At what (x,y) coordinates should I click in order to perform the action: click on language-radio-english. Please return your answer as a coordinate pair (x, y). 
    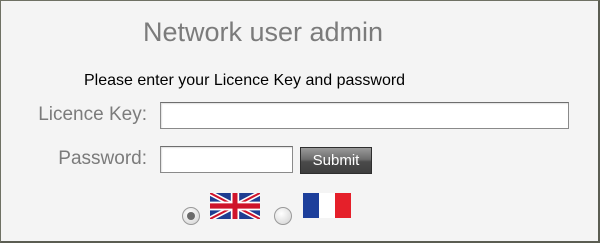
    Looking at the image, I should click on (191, 216).